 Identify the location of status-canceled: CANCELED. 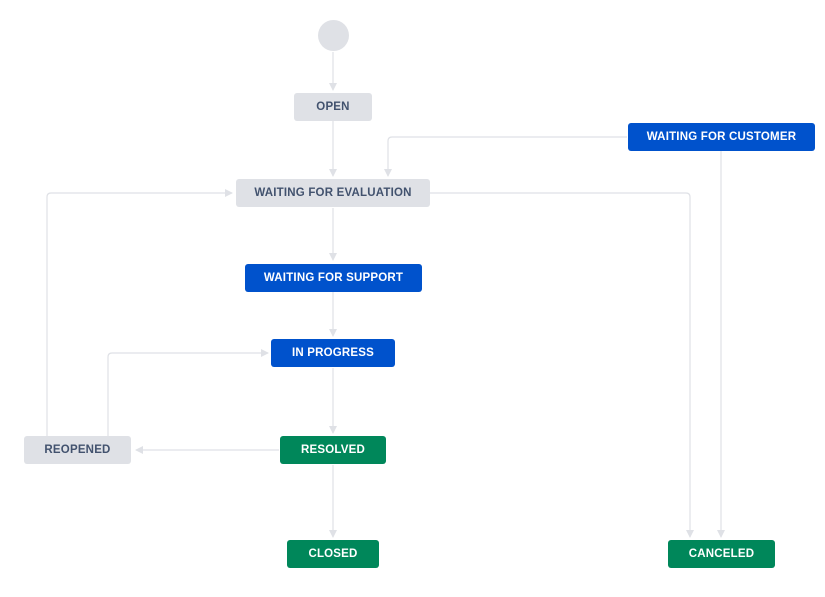
(721, 554).